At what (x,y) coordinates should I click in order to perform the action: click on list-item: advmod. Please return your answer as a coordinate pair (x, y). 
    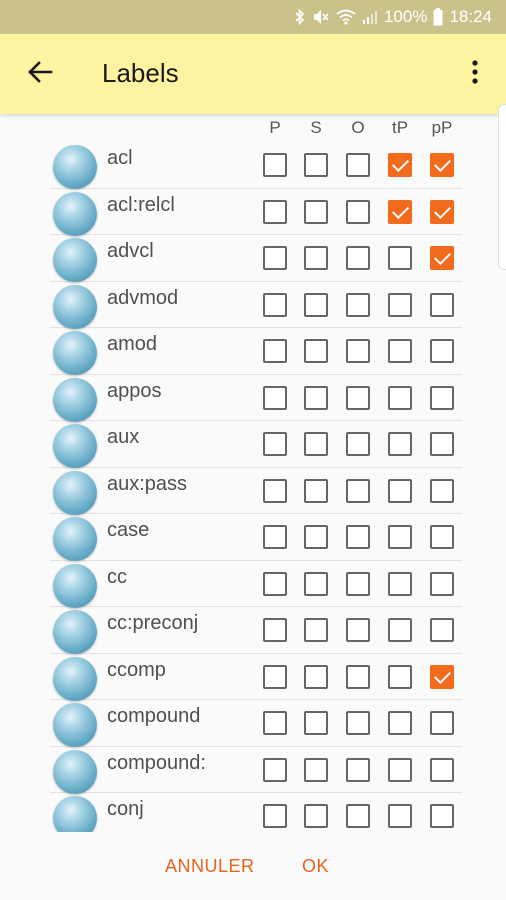
    Looking at the image, I should click on (256, 305).